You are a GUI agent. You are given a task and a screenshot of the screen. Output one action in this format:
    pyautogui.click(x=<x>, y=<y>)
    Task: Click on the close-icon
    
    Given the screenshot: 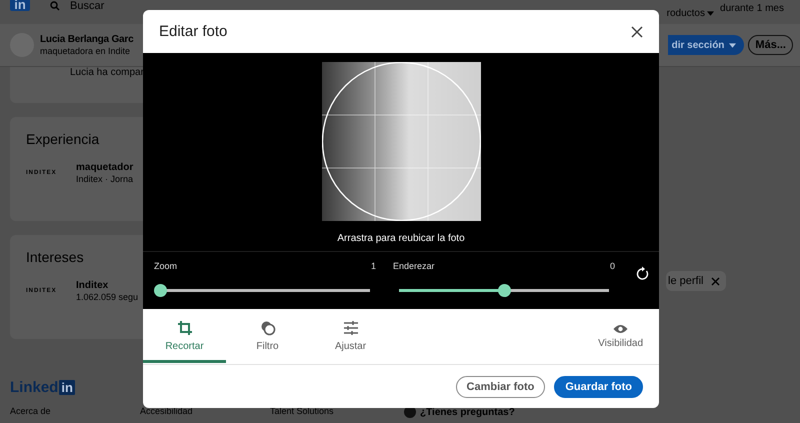 What is the action you would take?
    pyautogui.click(x=637, y=32)
    